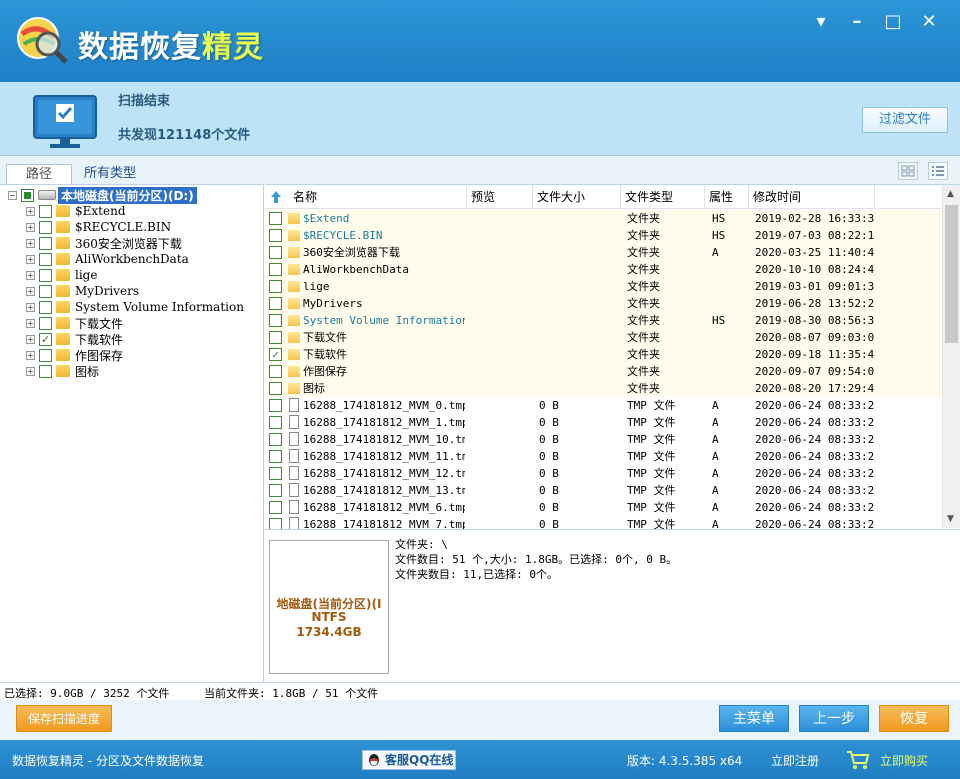  I want to click on tree-item: + MyDrivers, so click(82, 291).